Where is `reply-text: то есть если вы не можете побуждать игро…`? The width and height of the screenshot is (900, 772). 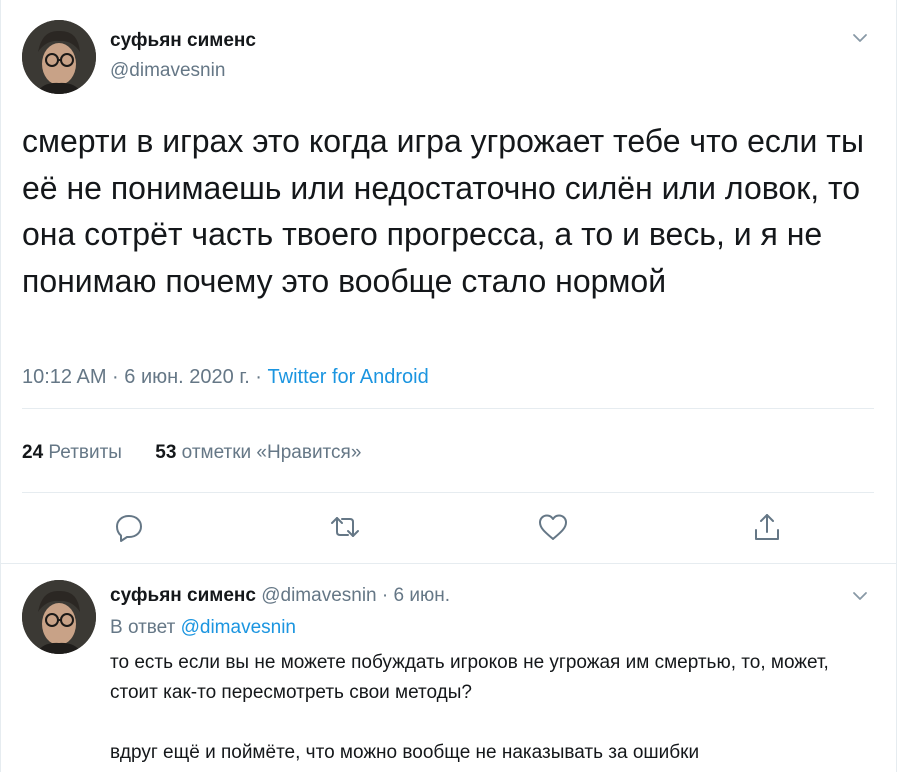 reply-text: то есть если вы не можете побуждать игро… is located at coordinates (490, 708).